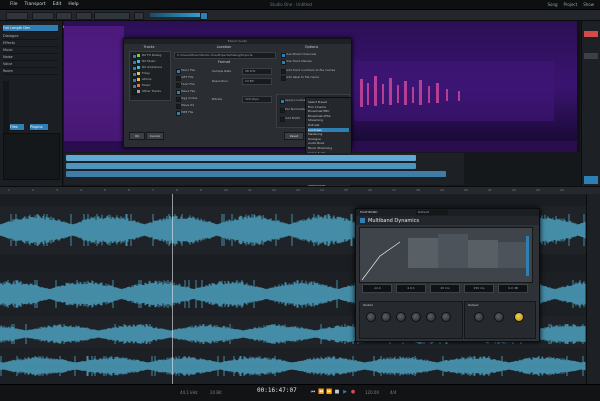 The width and height of the screenshot is (600, 401). Describe the element at coordinates (302, 77) in the screenshot. I see `option-label: Add label to file name` at that location.